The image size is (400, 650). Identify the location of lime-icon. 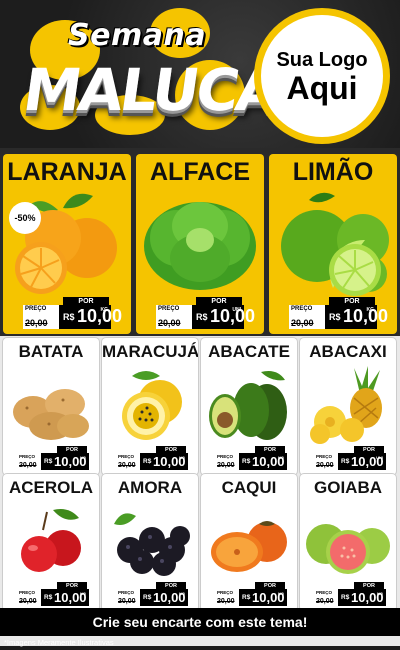
(333, 242).